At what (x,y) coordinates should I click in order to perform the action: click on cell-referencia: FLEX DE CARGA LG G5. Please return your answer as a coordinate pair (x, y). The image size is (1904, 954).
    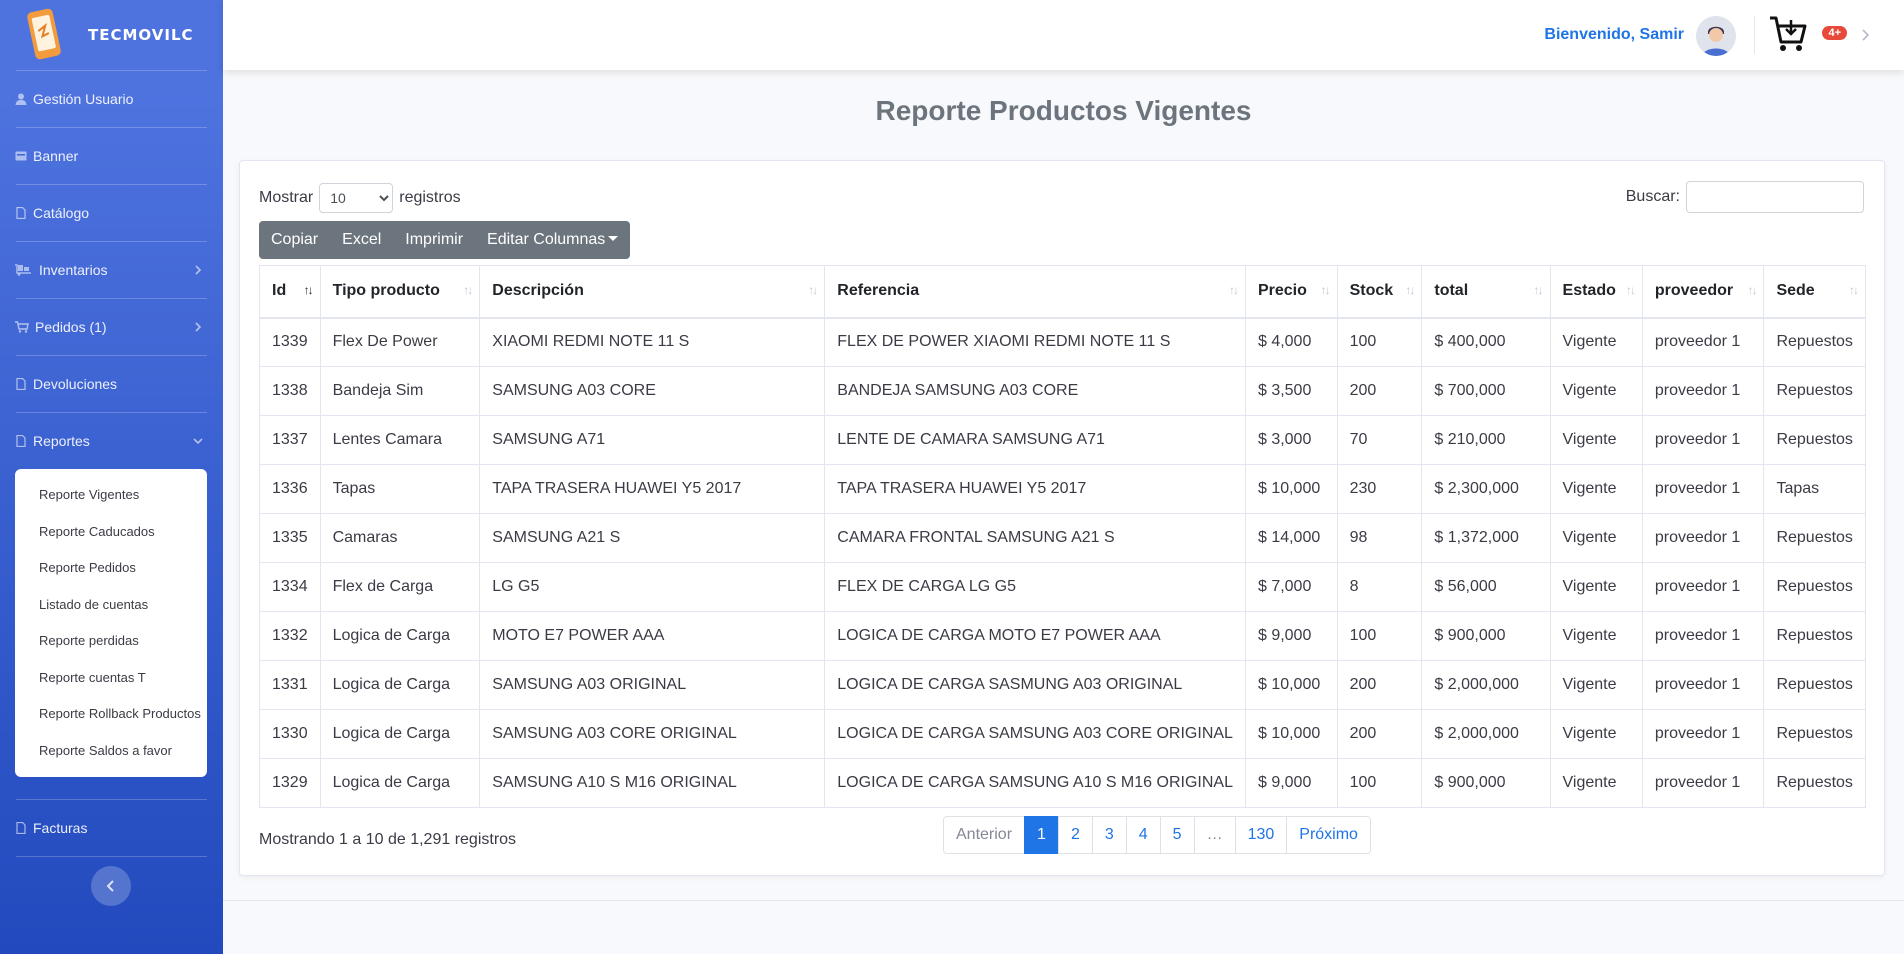
    Looking at the image, I should click on (1035, 587).